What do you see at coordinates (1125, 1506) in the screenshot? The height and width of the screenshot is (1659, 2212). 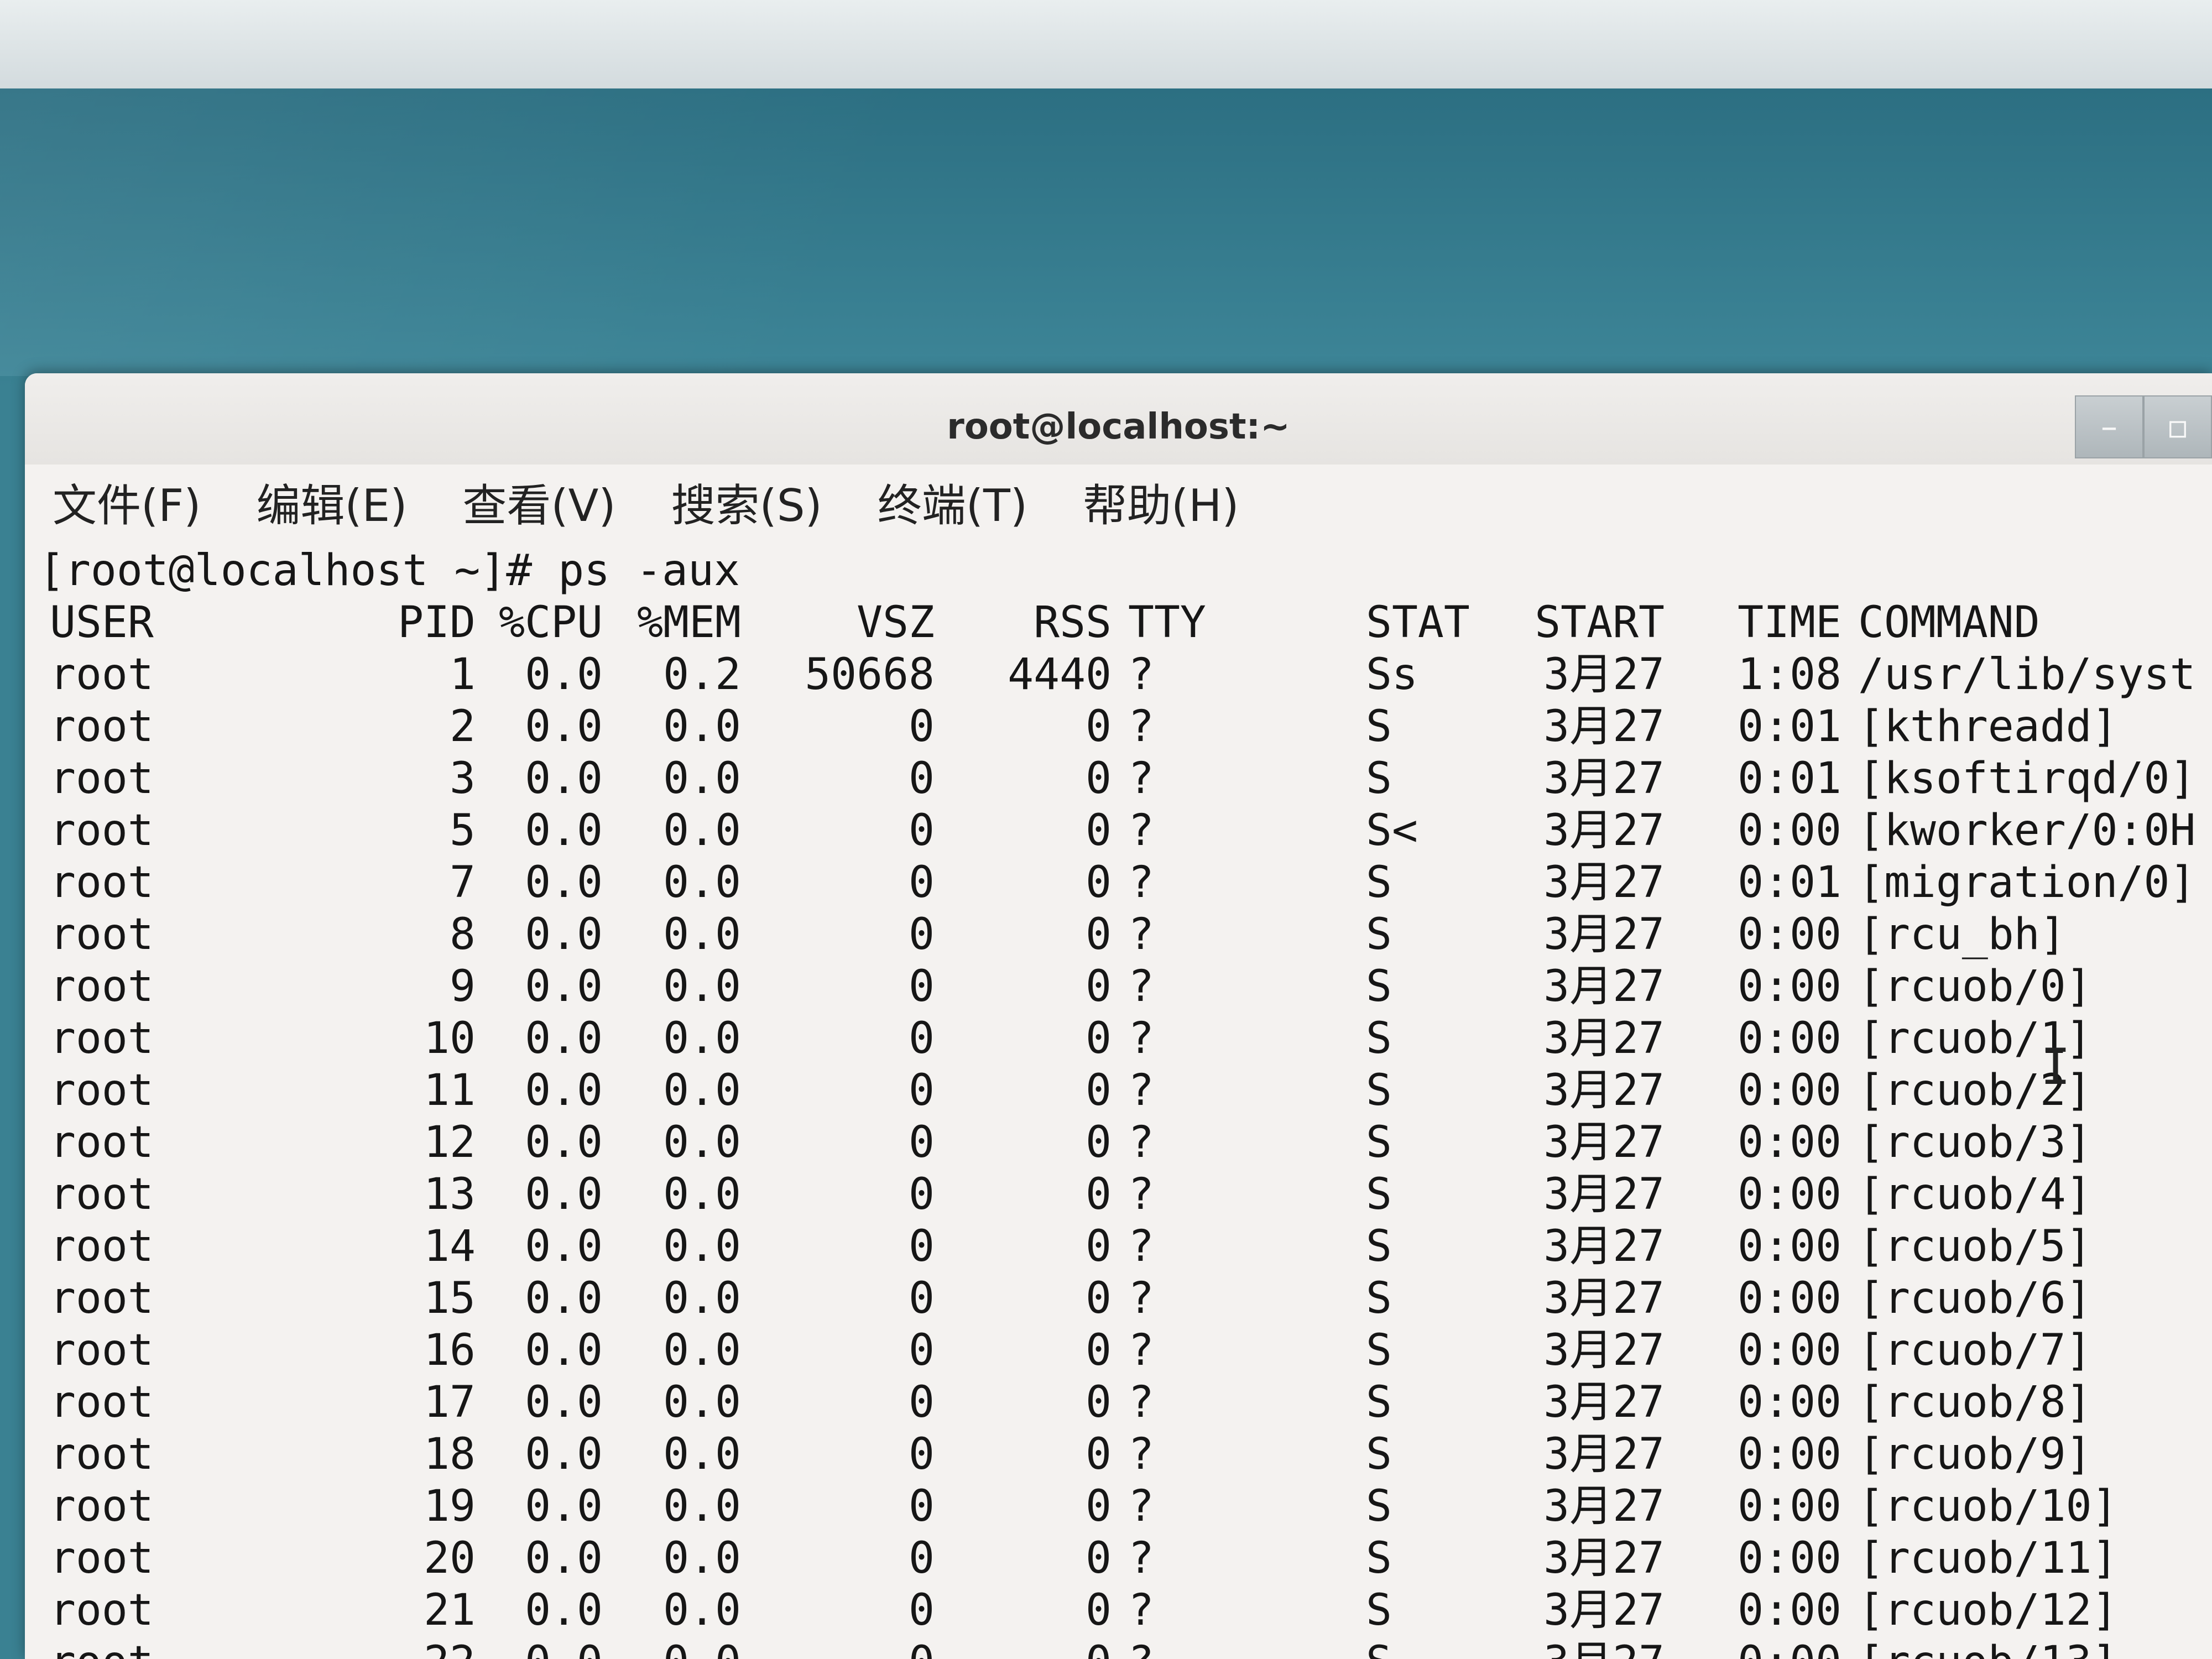 I see `process-row: root 19 0.0 0.0 0 0? S 3月27 0:00 [rcuob/10]` at bounding box center [1125, 1506].